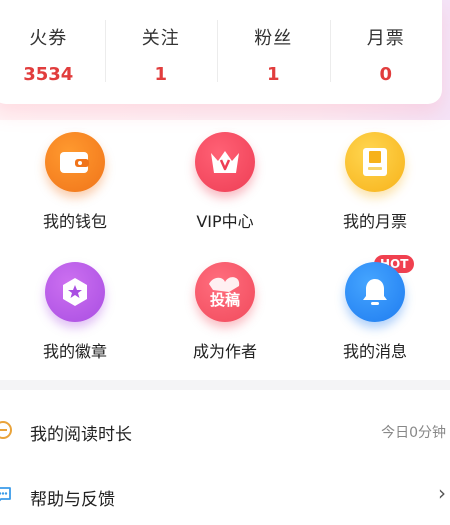  What do you see at coordinates (81, 435) in the screenshot?
I see `row-label: 我的阅读时长` at bounding box center [81, 435].